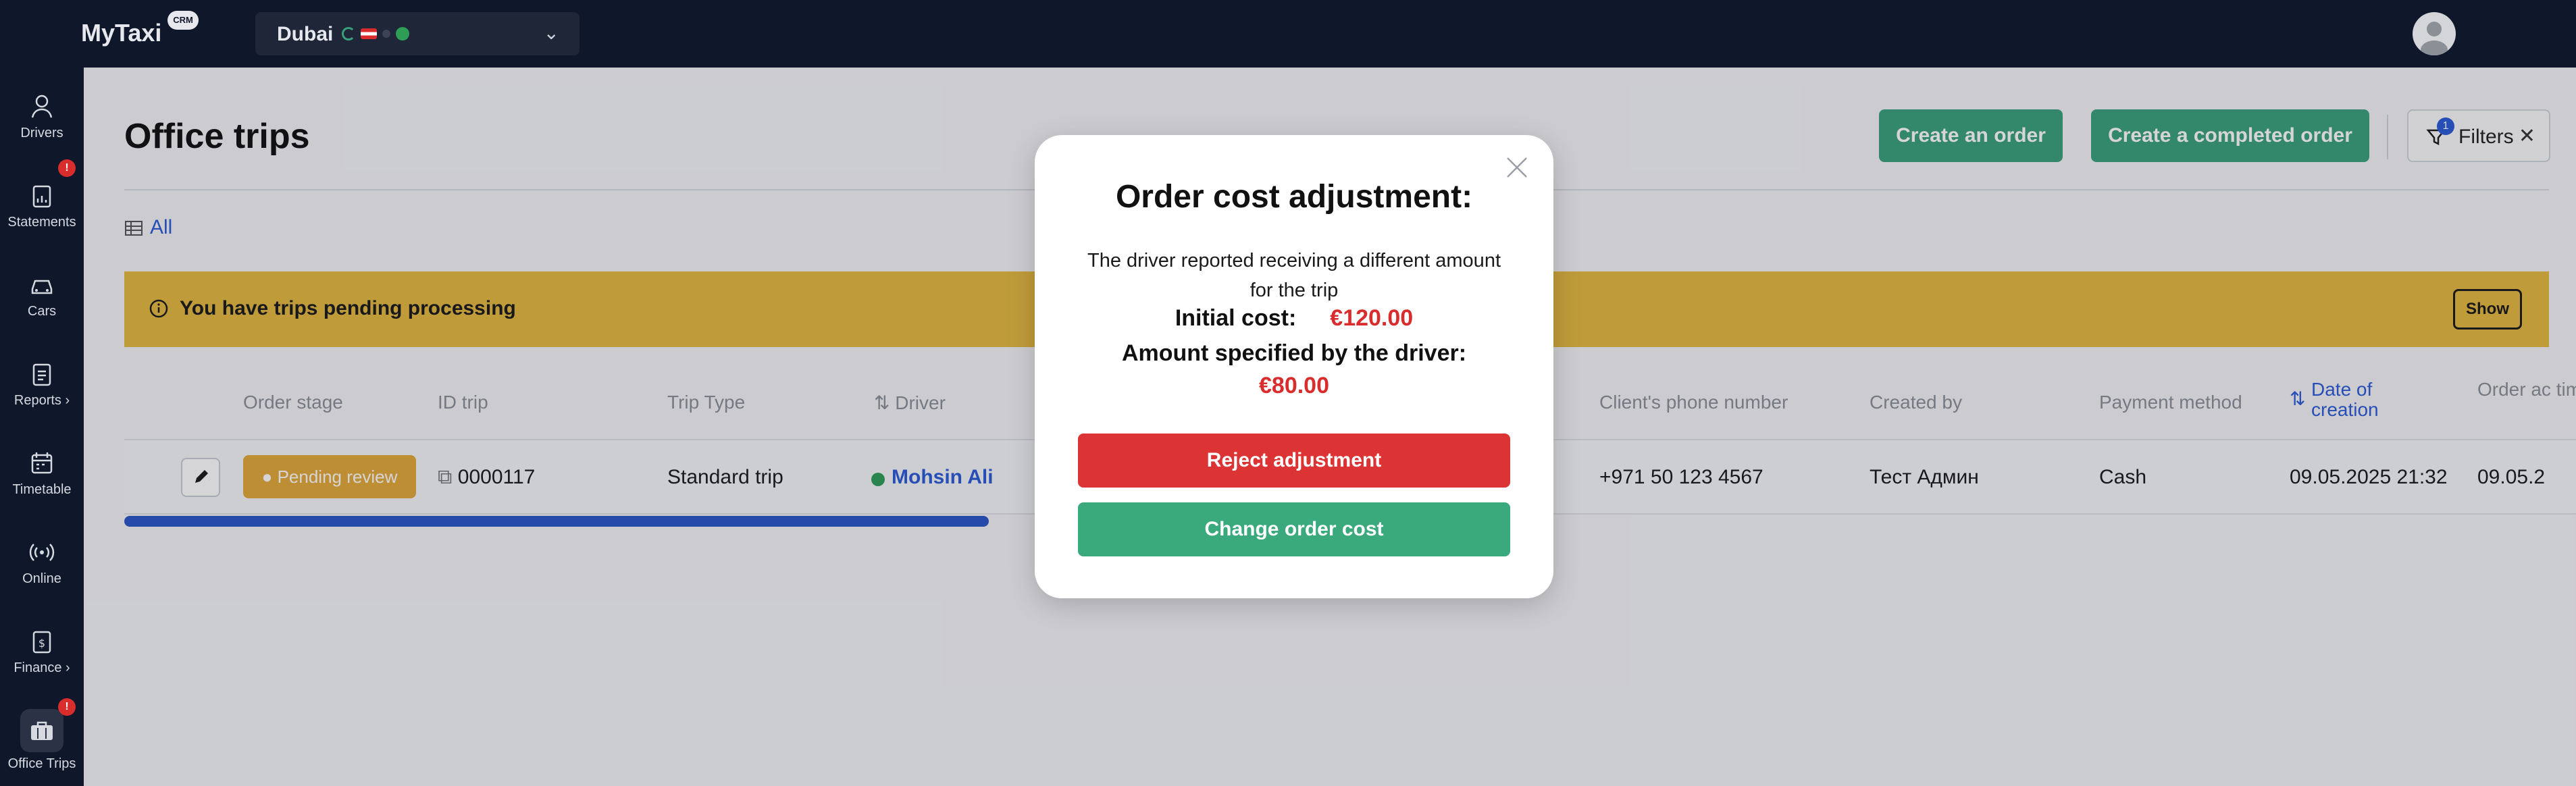 This screenshot has width=2576, height=786. I want to click on sidebar-item-timetable: Timetable, so click(42, 475).